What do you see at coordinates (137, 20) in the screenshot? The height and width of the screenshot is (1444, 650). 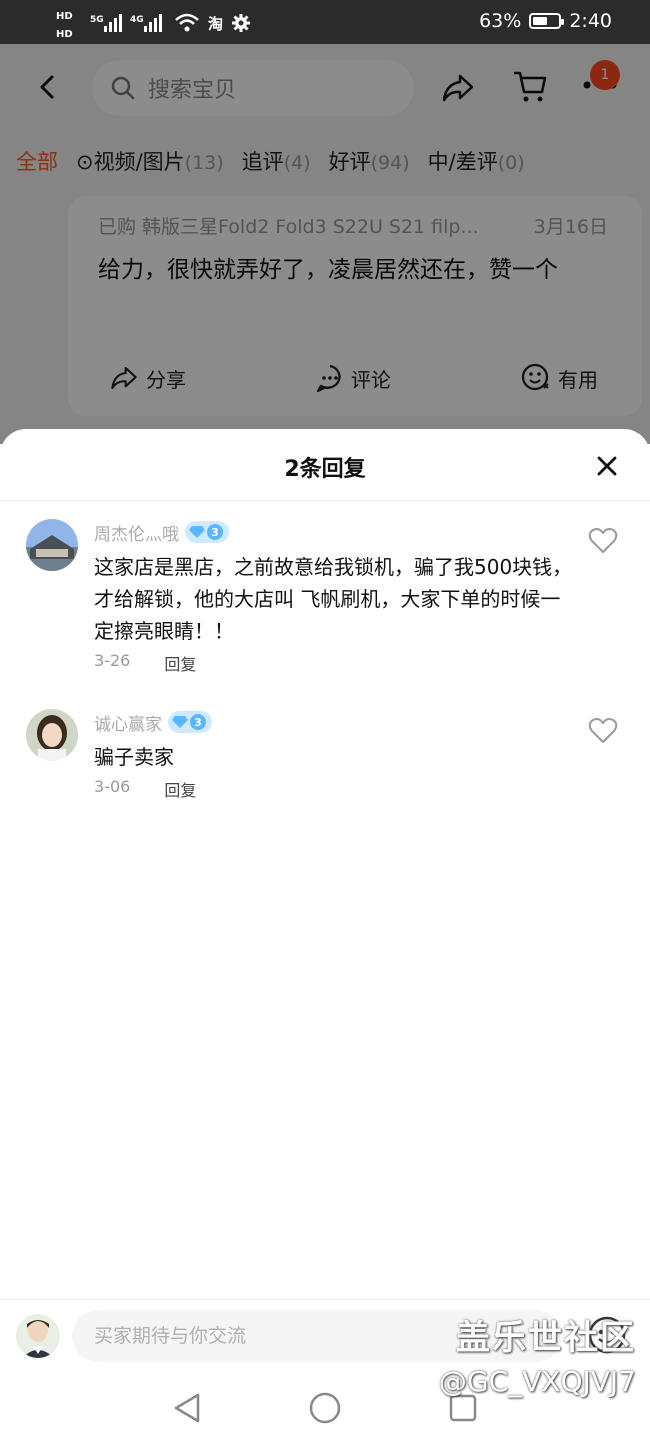 I see `svg-text: 4G` at bounding box center [137, 20].